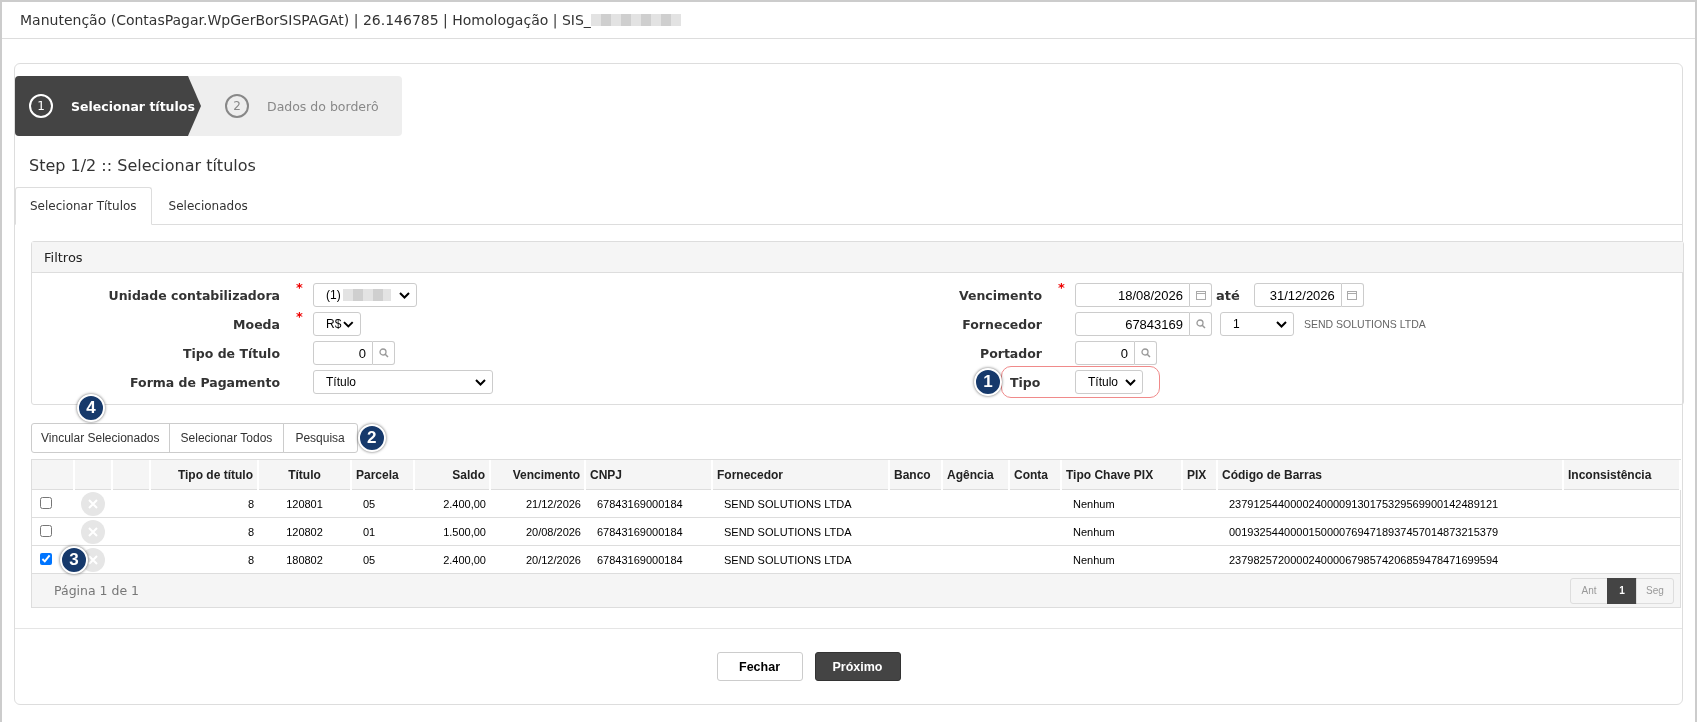  What do you see at coordinates (230, 353) in the screenshot?
I see `field-label: Tipo de Título` at bounding box center [230, 353].